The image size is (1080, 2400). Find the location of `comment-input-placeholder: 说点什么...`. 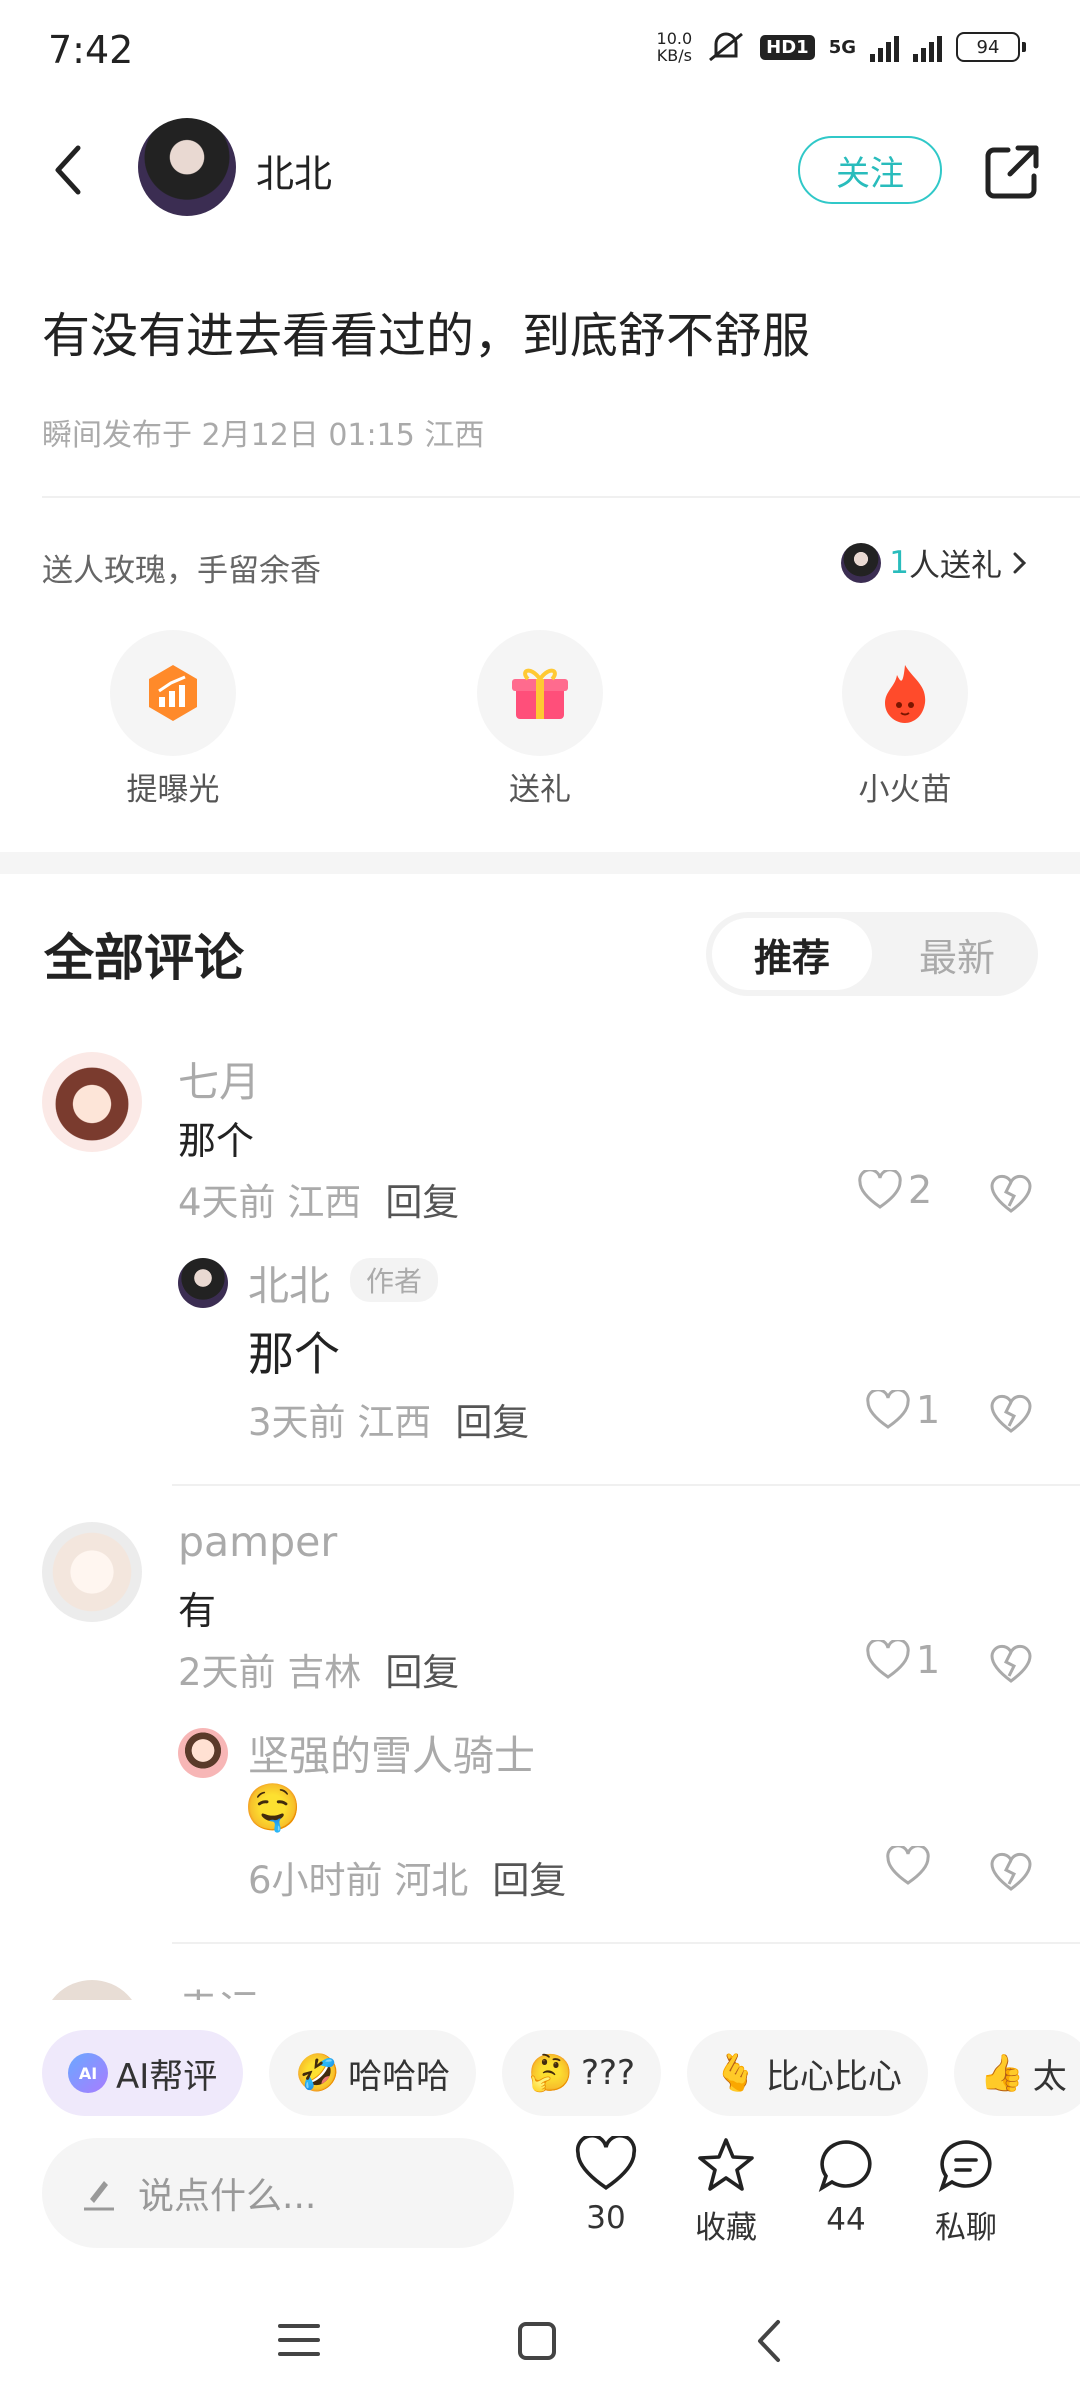

comment-input-placeholder: 说点什么... is located at coordinates (227, 2196).